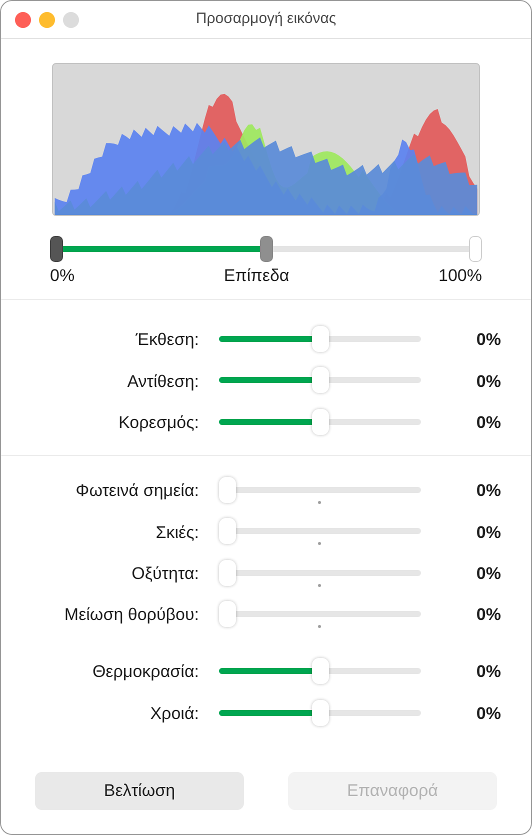 This screenshot has width=532, height=835. Describe the element at coordinates (23, 20) in the screenshot. I see `close-button` at that location.